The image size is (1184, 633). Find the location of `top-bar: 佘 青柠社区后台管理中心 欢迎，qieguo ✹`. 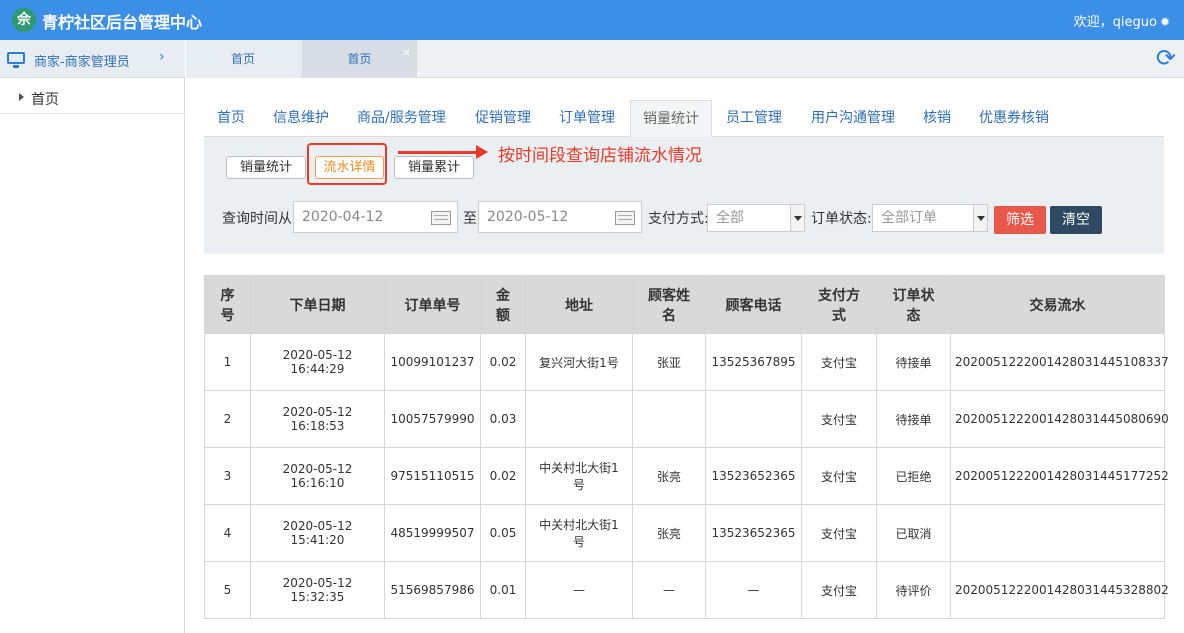

top-bar: 佘 青柠社区后台管理中心 欢迎，qieguo ✹ is located at coordinates (592, 20).